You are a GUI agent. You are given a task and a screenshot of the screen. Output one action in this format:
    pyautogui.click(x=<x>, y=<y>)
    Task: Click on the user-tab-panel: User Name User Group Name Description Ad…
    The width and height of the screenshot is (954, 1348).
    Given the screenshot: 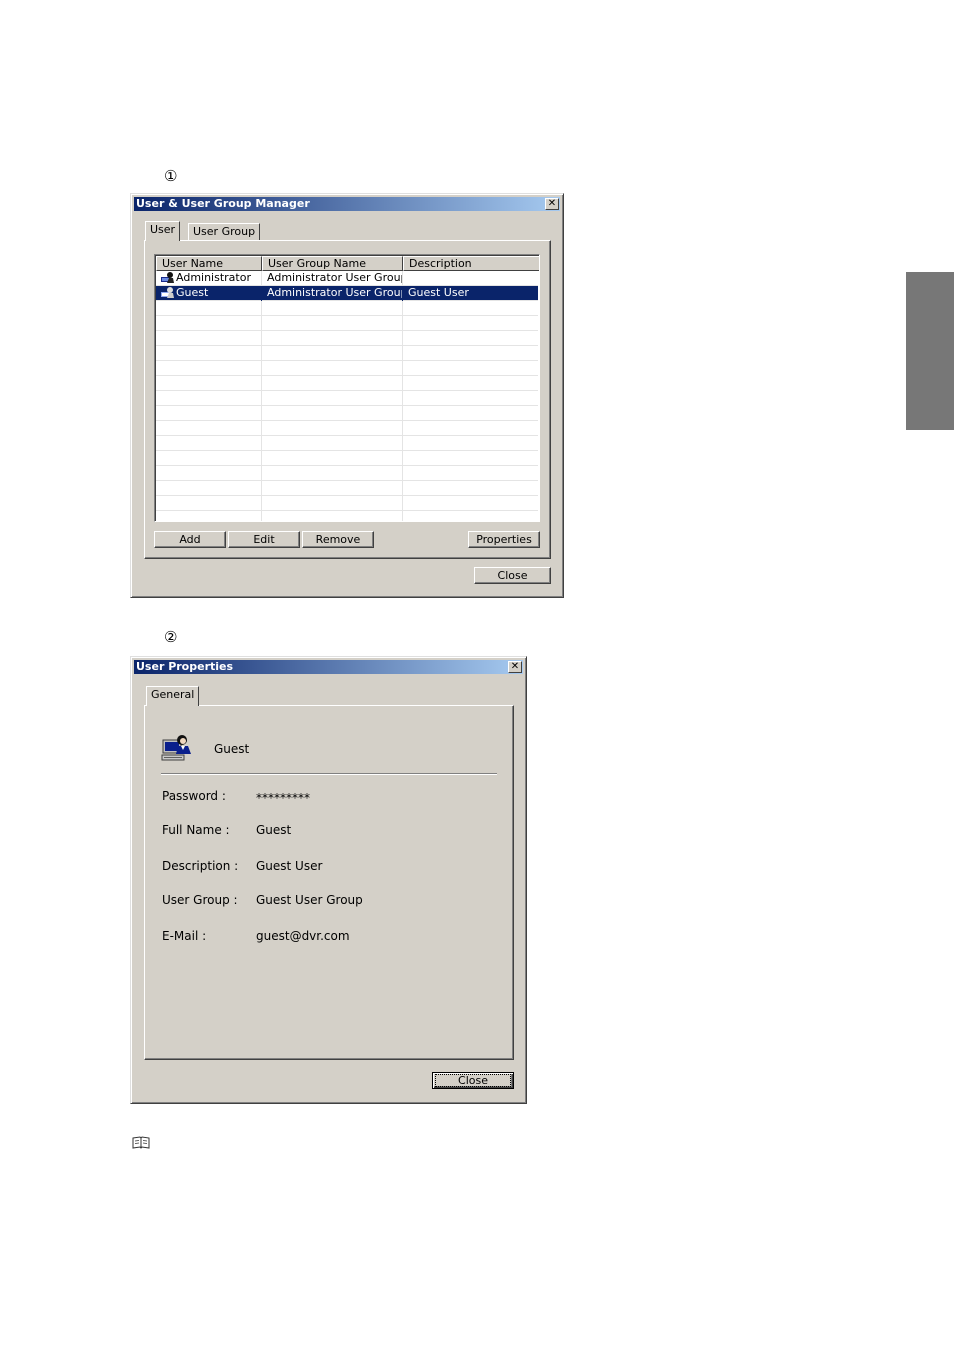 What is the action you would take?
    pyautogui.click(x=347, y=399)
    